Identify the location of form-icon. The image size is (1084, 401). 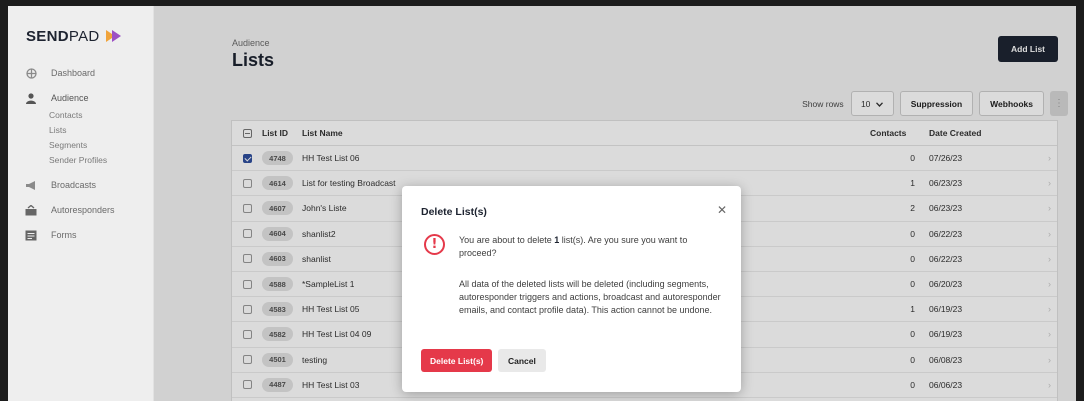
(31, 235).